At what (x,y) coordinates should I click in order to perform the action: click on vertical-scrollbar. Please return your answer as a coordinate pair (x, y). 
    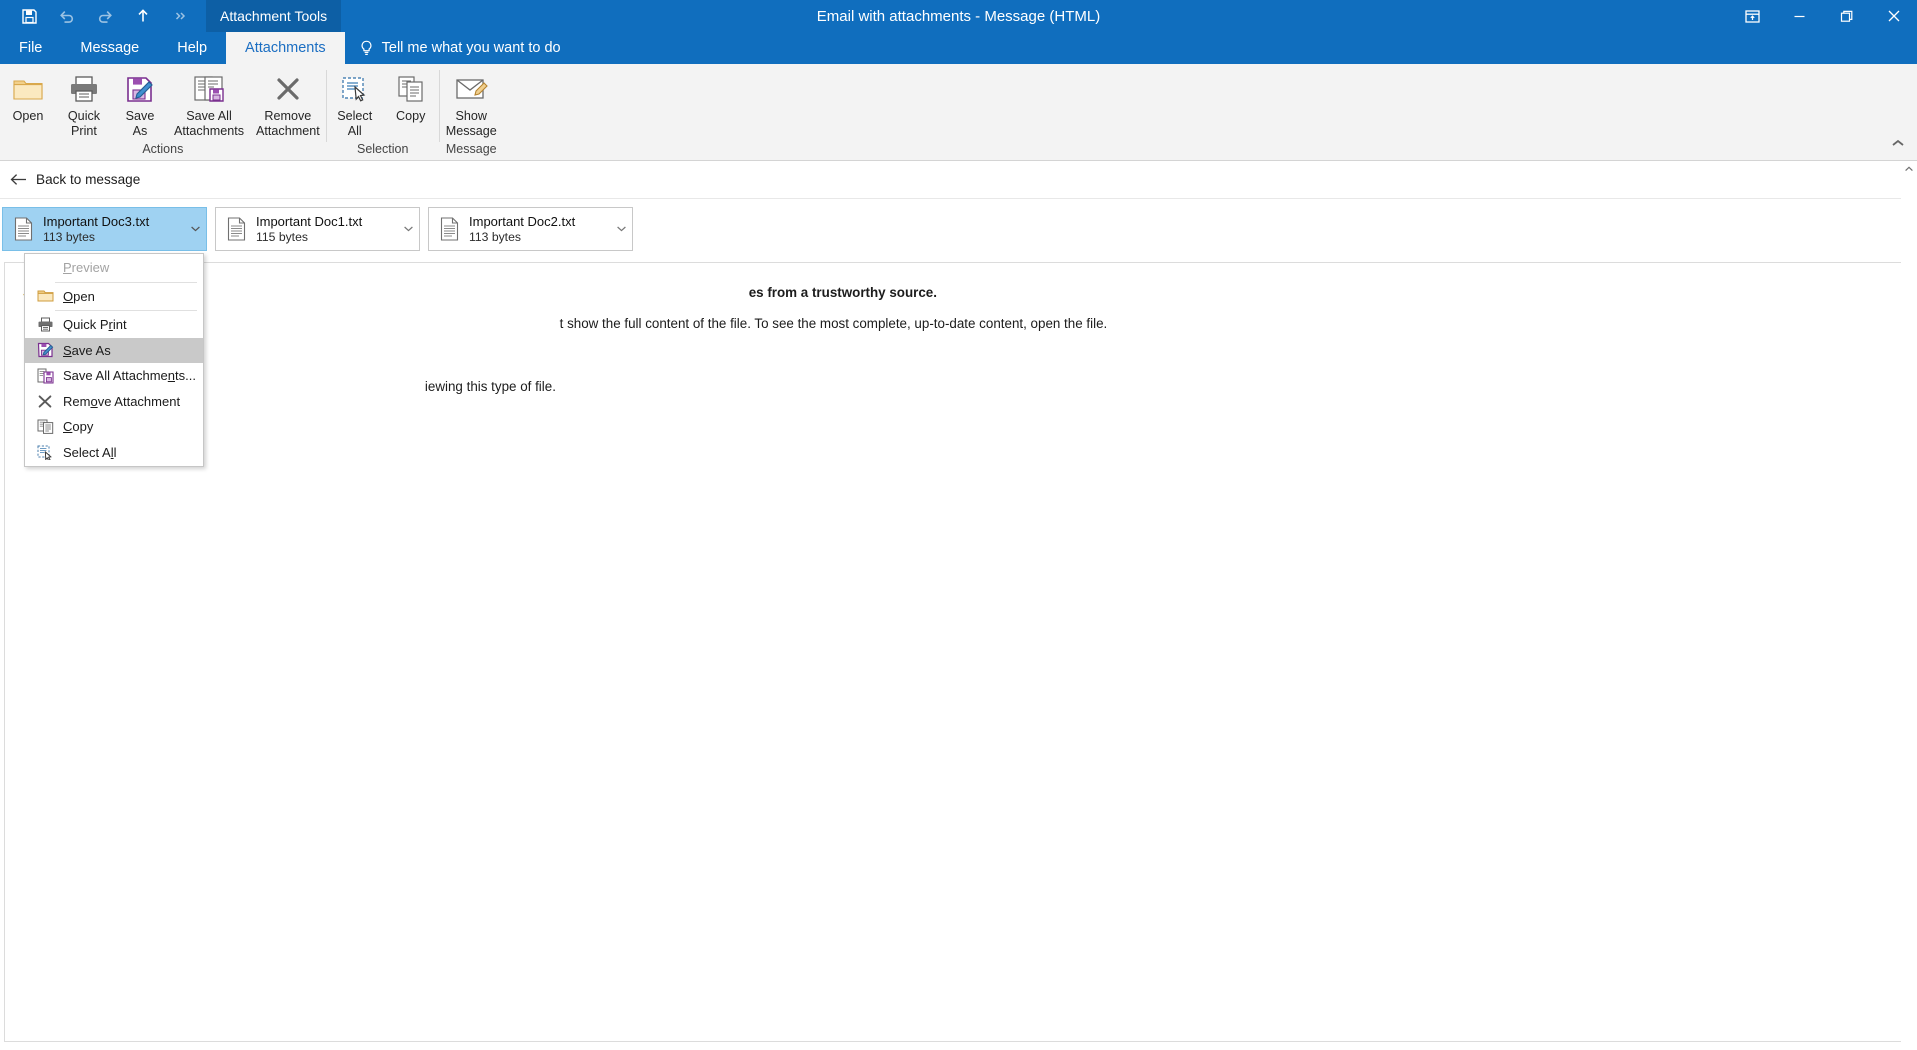
    Looking at the image, I should click on (1909, 605).